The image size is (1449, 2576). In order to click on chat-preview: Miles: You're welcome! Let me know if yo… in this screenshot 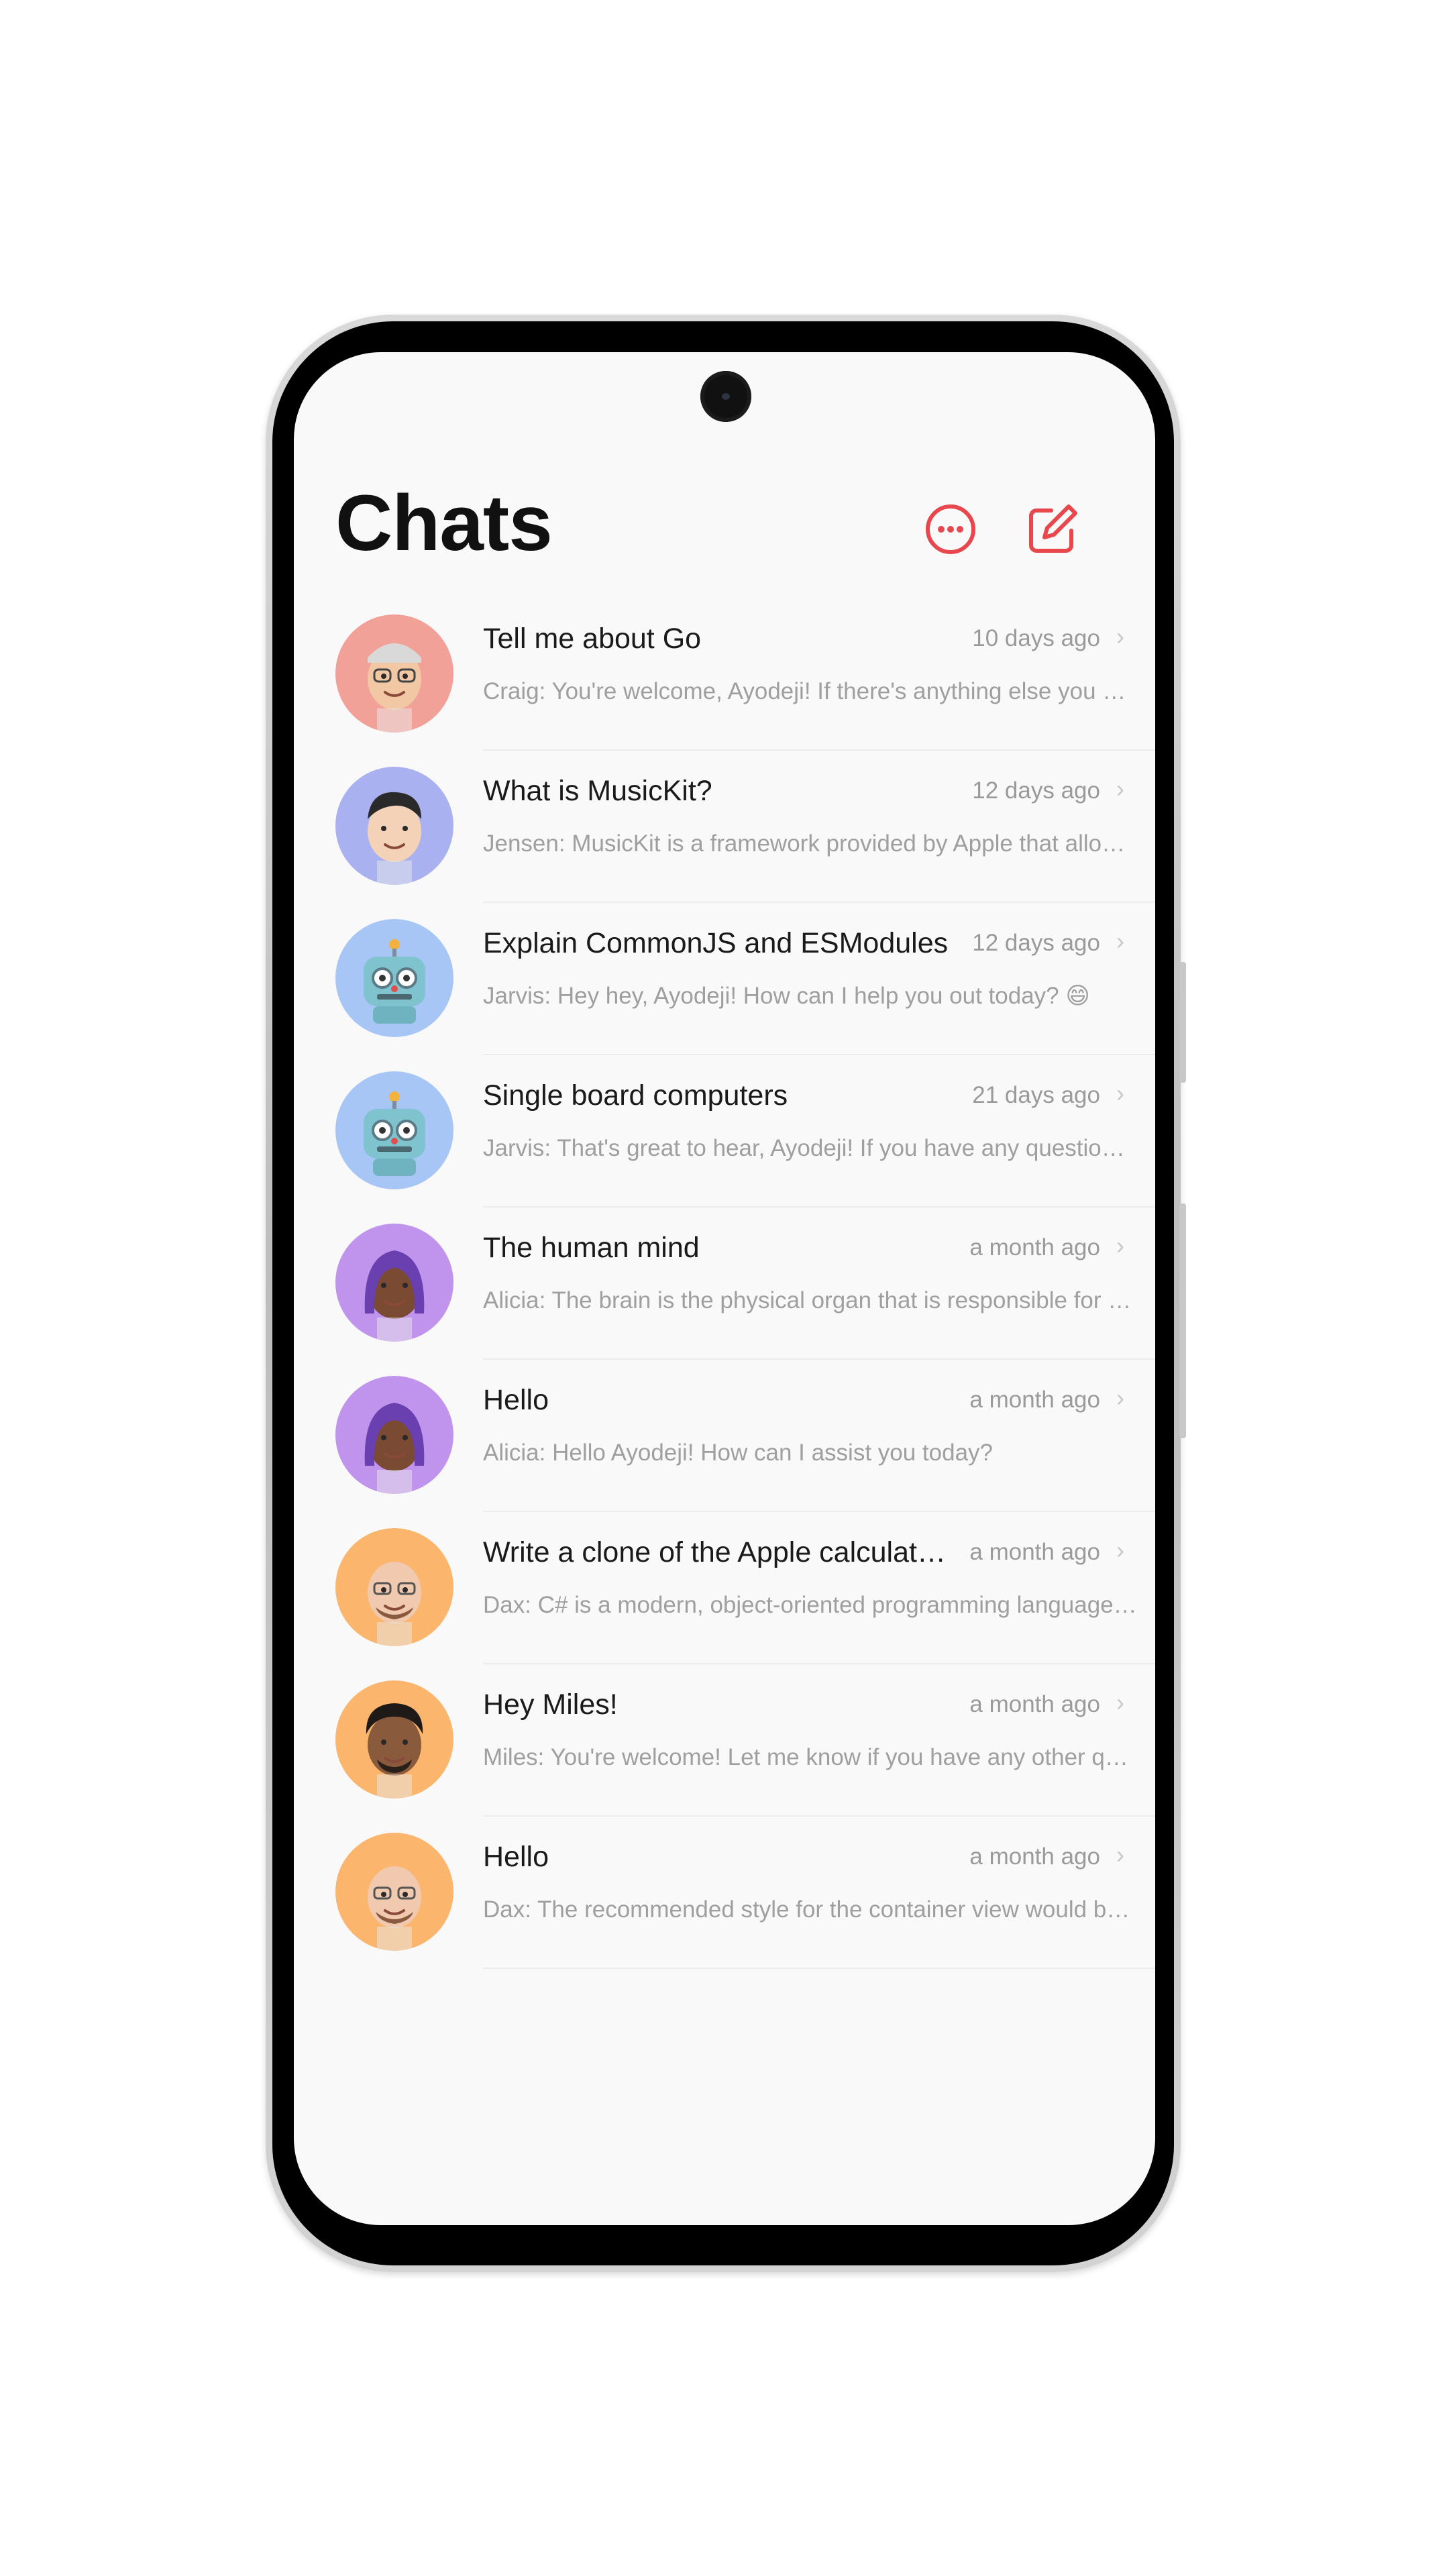, I will do `click(810, 1757)`.